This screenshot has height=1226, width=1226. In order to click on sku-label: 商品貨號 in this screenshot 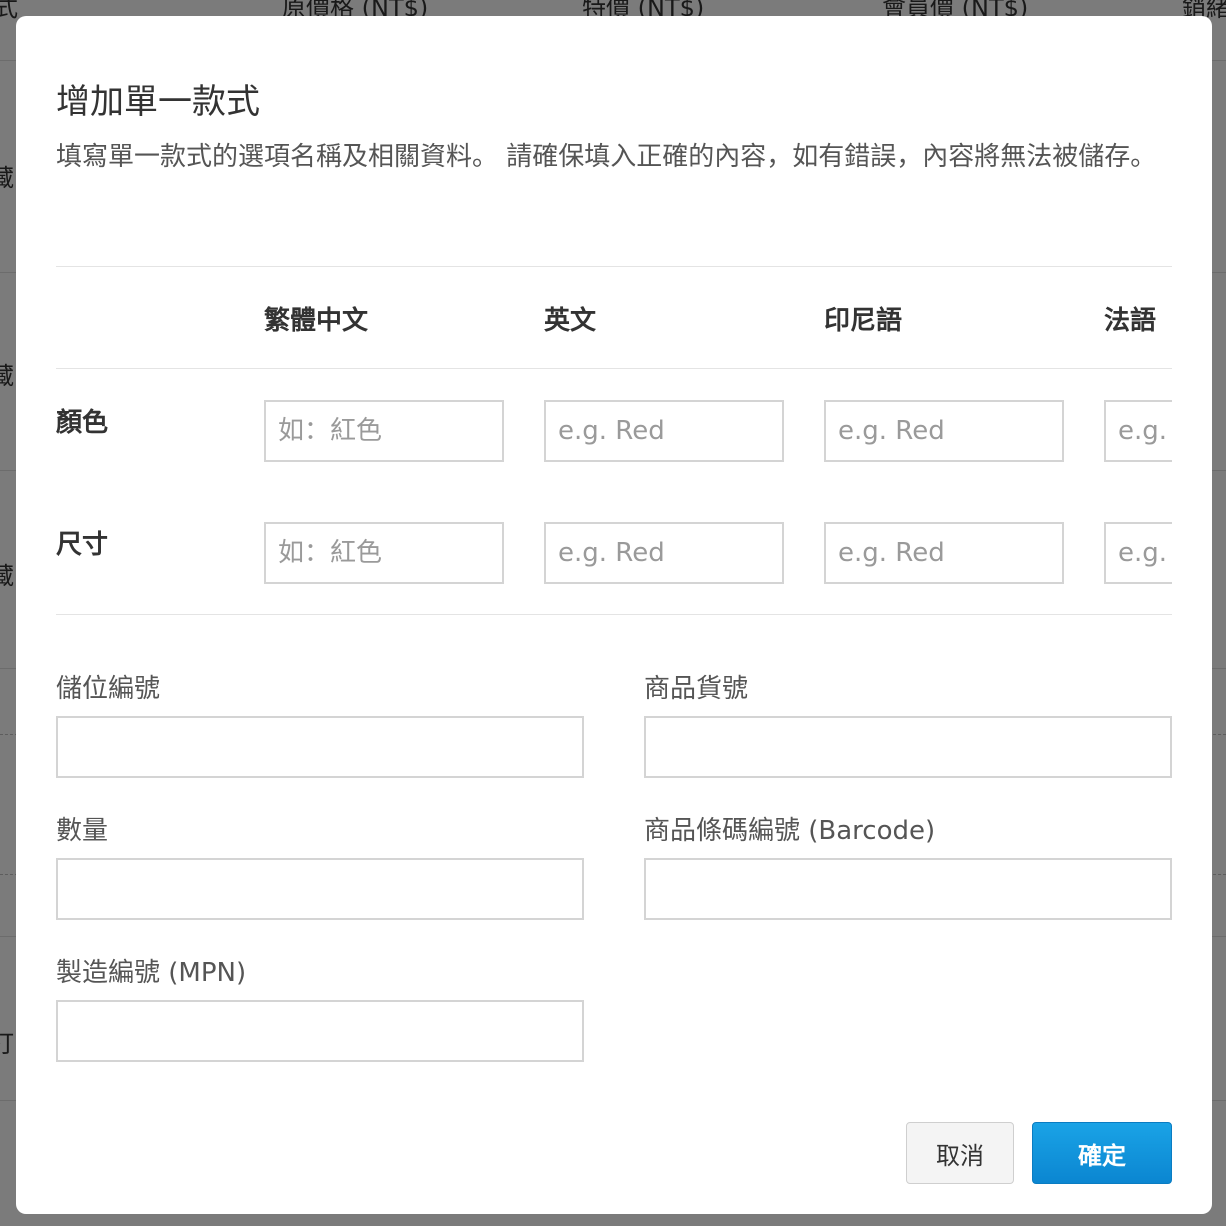, I will do `click(696, 689)`.